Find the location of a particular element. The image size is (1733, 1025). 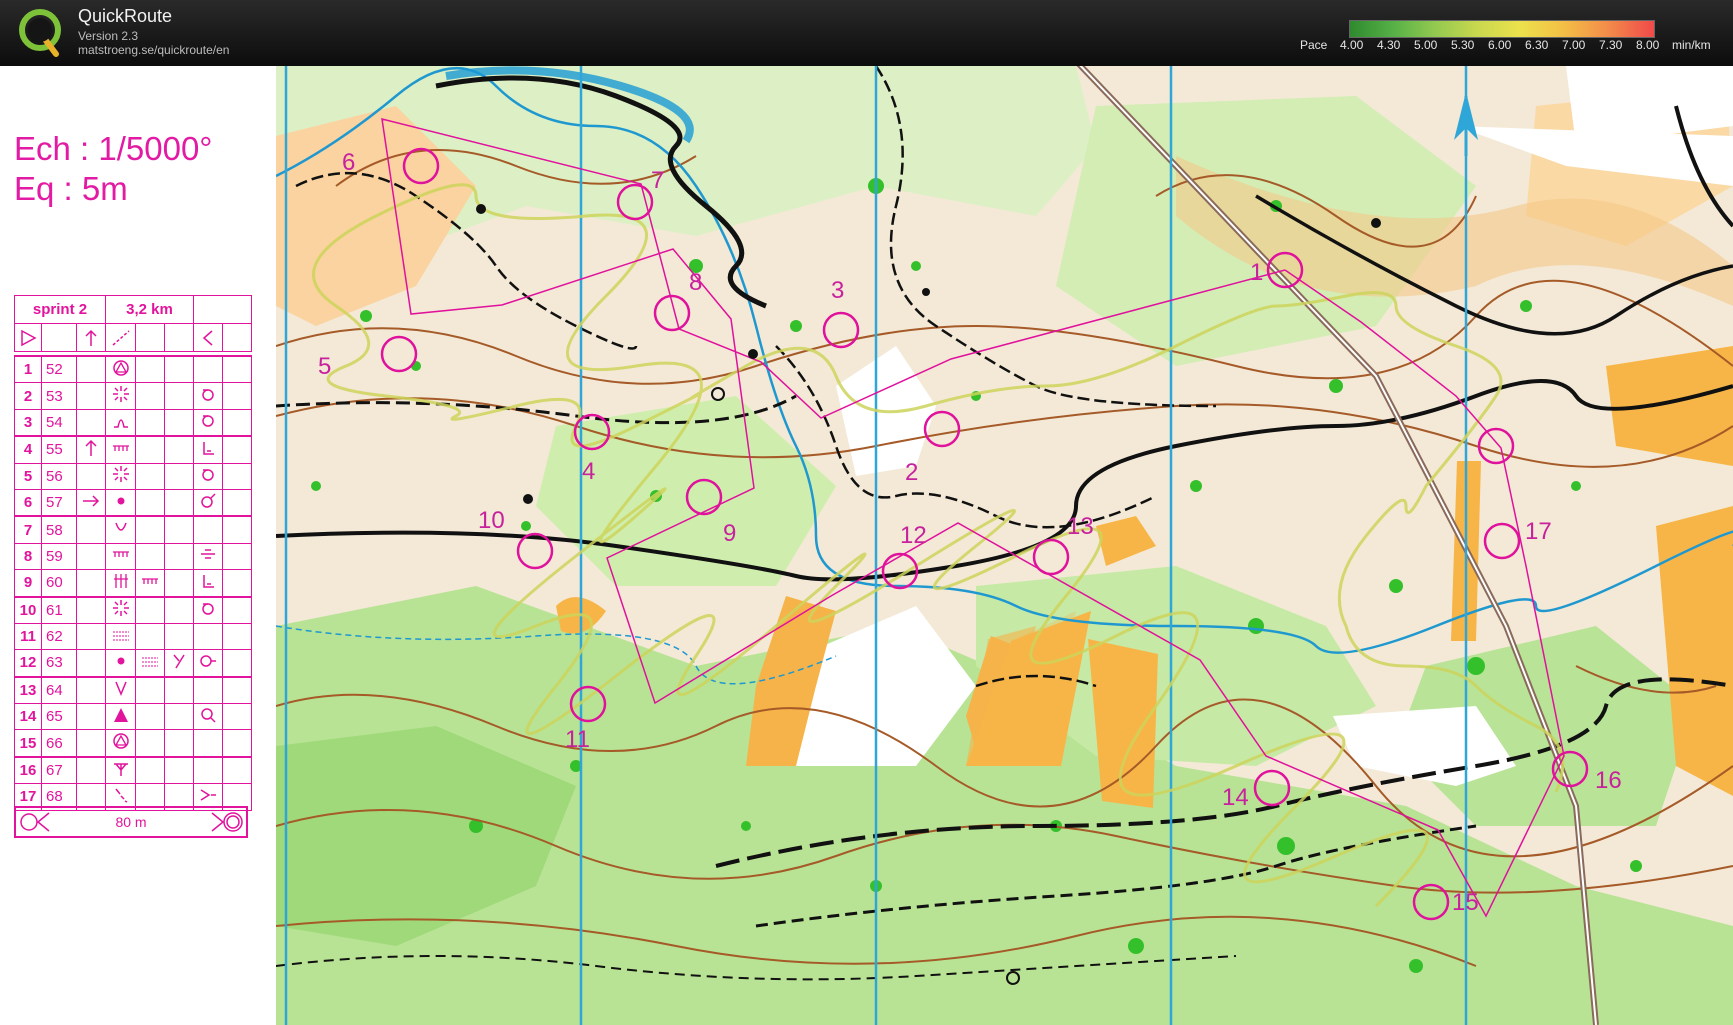

control-number: 16 is located at coordinates (28, 770).